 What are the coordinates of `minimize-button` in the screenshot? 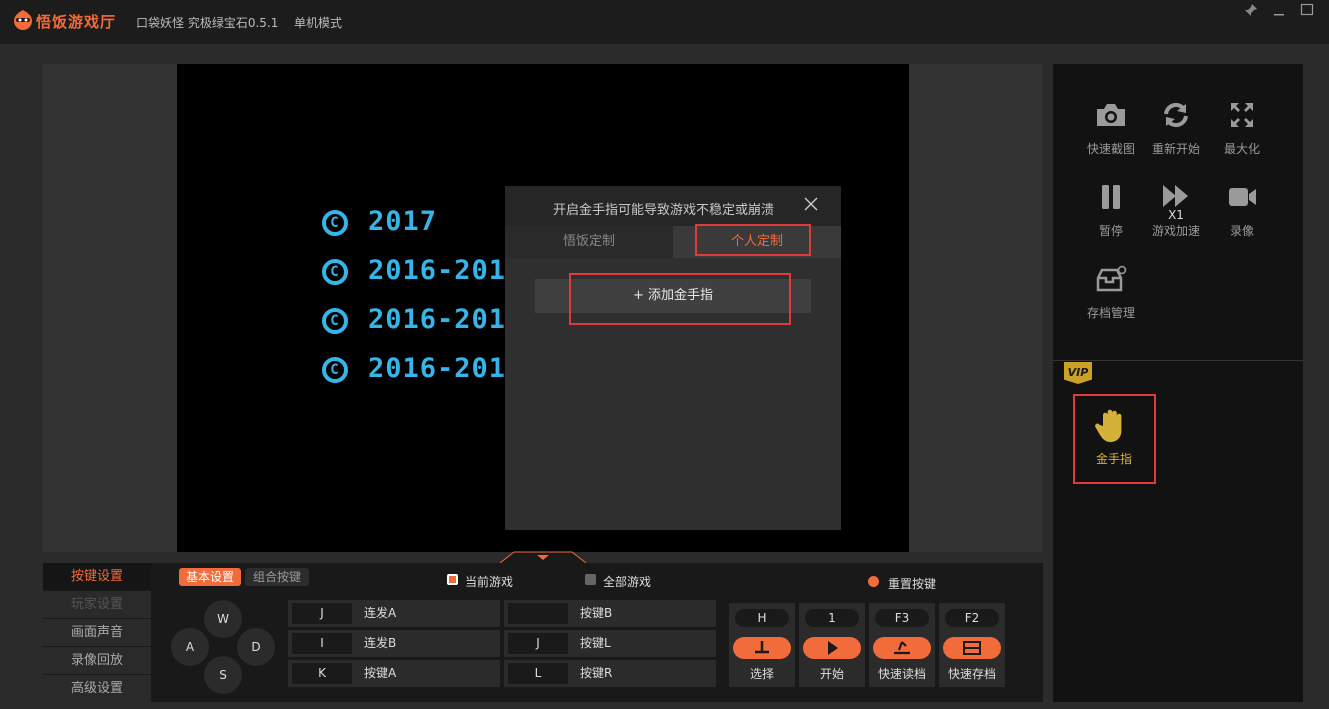 It's located at (1279, 11).